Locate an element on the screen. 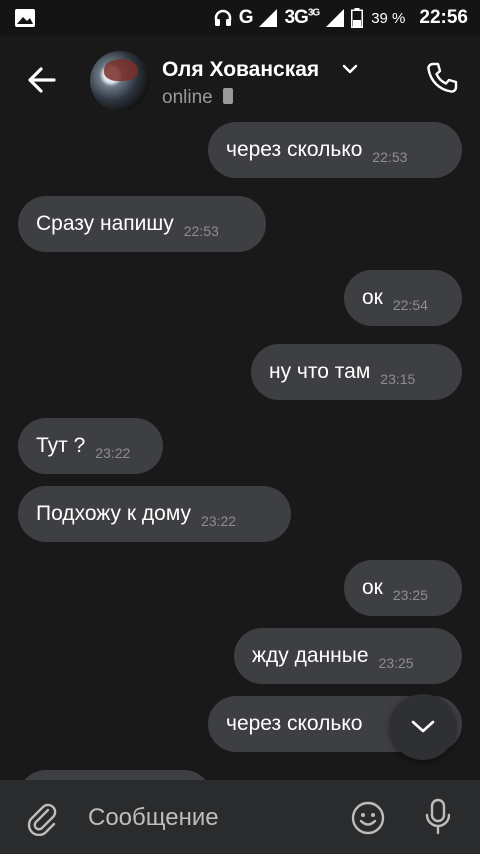 The image size is (480, 854). message-bubble-incoming: Сразу напишу 22:53 is located at coordinates (142, 224).